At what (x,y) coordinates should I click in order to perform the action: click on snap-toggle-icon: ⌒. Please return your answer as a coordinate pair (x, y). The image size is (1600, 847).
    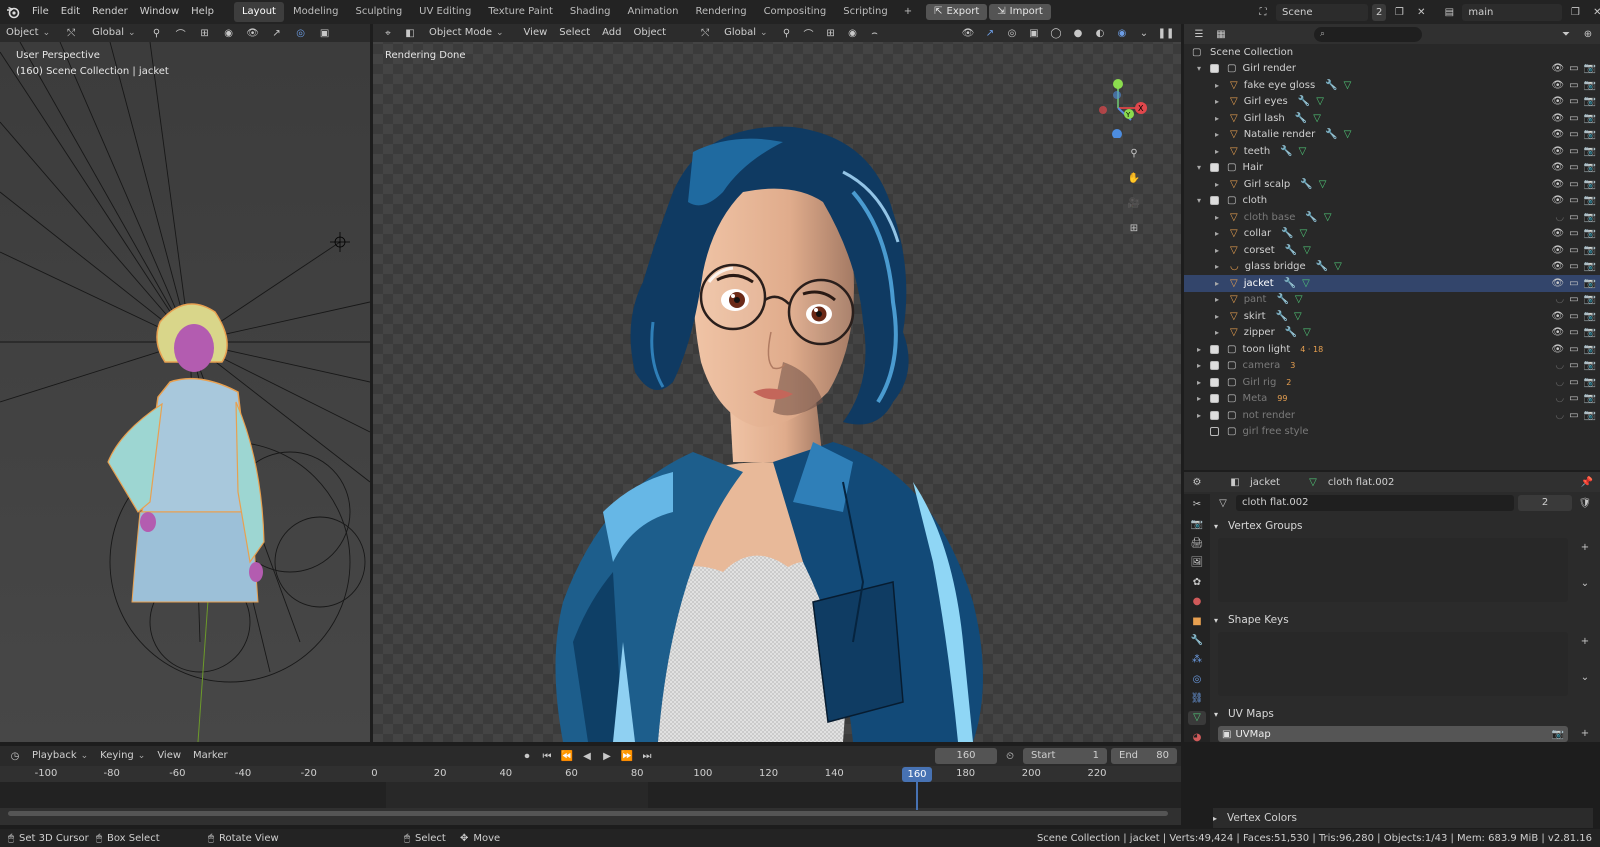
    Looking at the image, I should click on (809, 33).